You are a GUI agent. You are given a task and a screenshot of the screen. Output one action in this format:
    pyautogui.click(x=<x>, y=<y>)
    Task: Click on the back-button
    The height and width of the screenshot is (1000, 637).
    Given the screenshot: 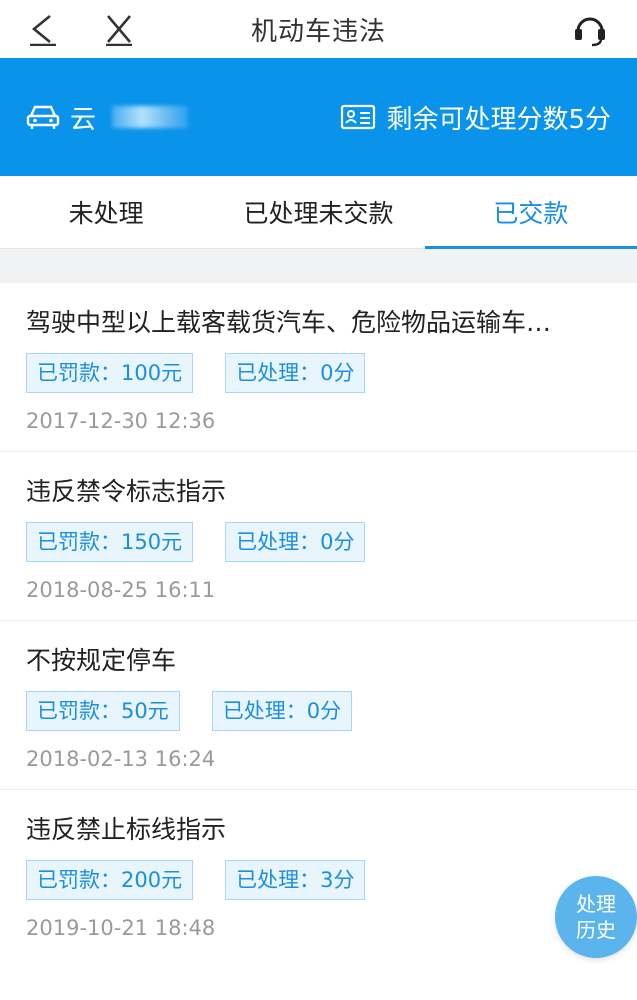 What is the action you would take?
    pyautogui.click(x=43, y=29)
    